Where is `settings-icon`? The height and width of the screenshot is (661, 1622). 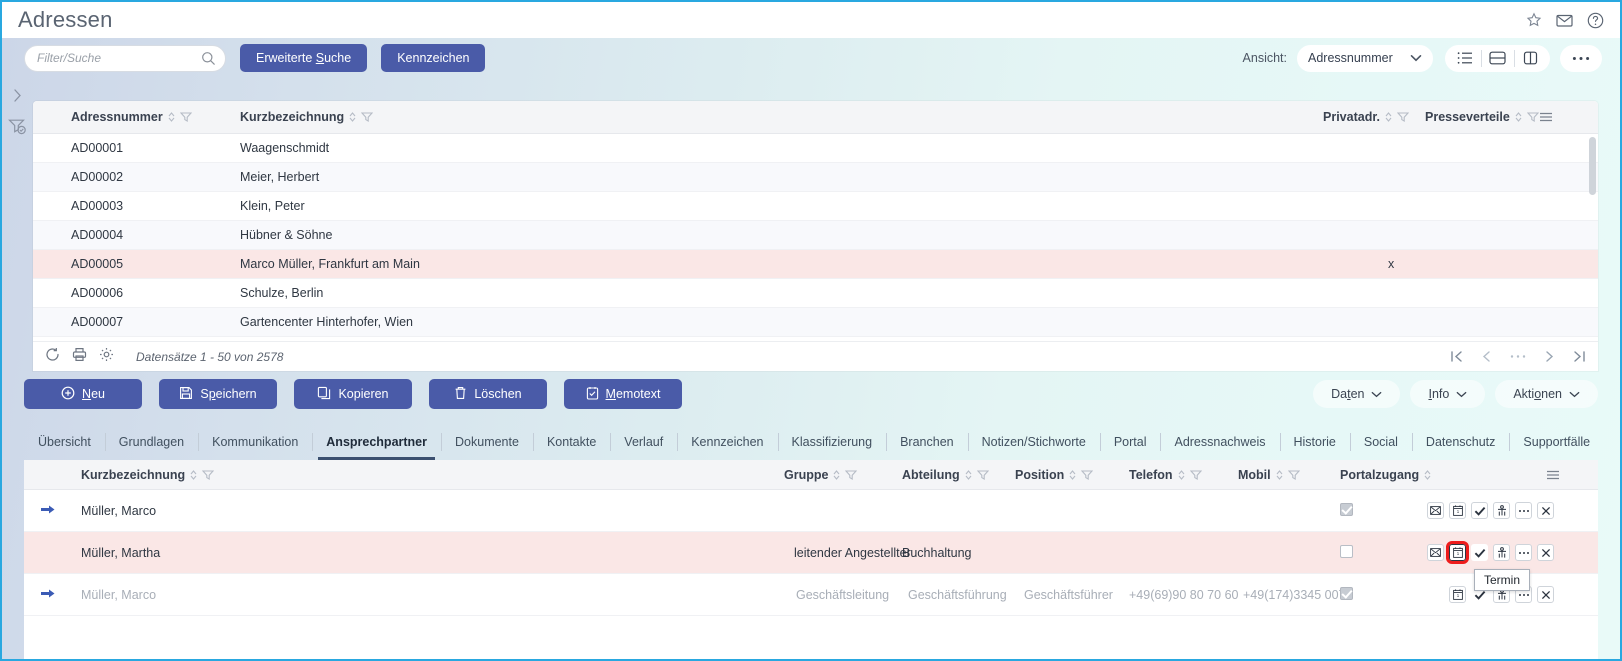 settings-icon is located at coordinates (106, 357).